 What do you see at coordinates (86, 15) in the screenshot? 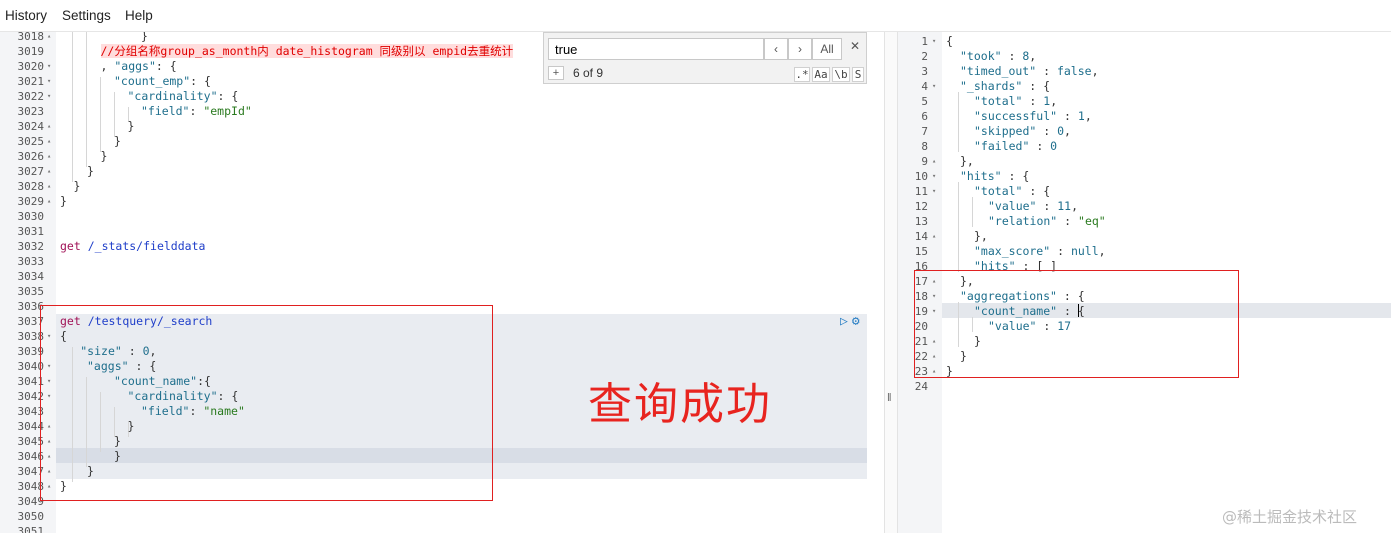
I see `menu-settings: Settings` at bounding box center [86, 15].